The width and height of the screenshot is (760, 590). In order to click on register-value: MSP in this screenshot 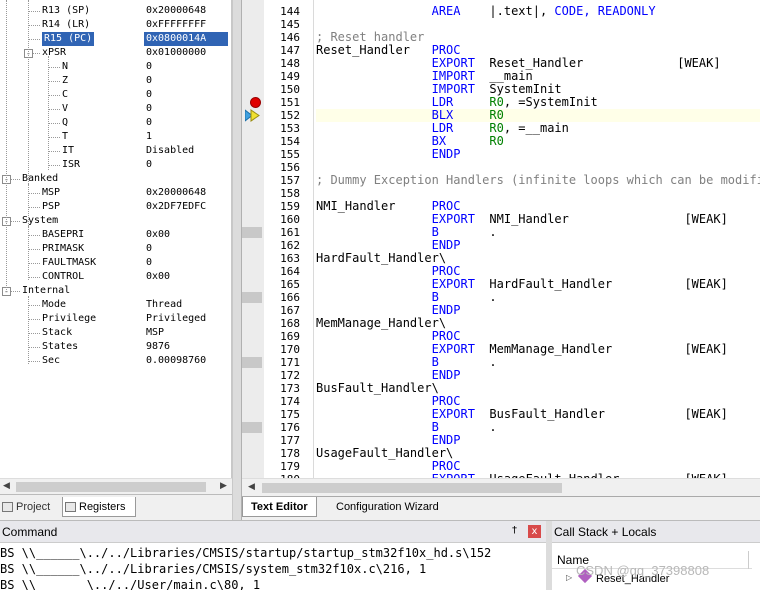, I will do `click(155, 333)`.